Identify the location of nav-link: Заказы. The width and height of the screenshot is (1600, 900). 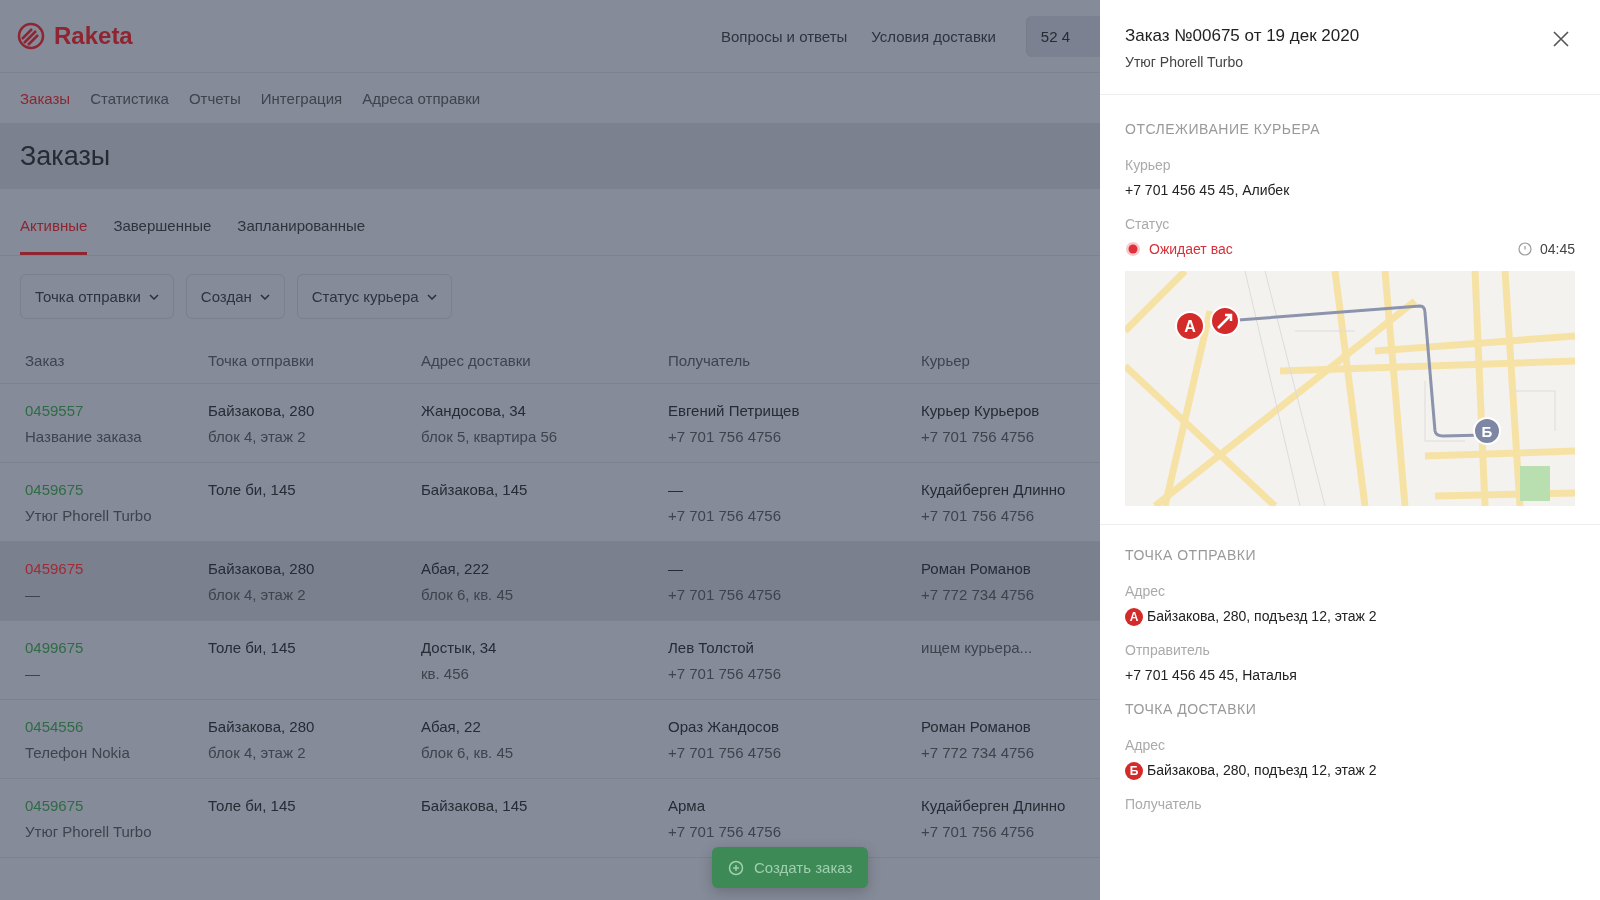
(45, 98).